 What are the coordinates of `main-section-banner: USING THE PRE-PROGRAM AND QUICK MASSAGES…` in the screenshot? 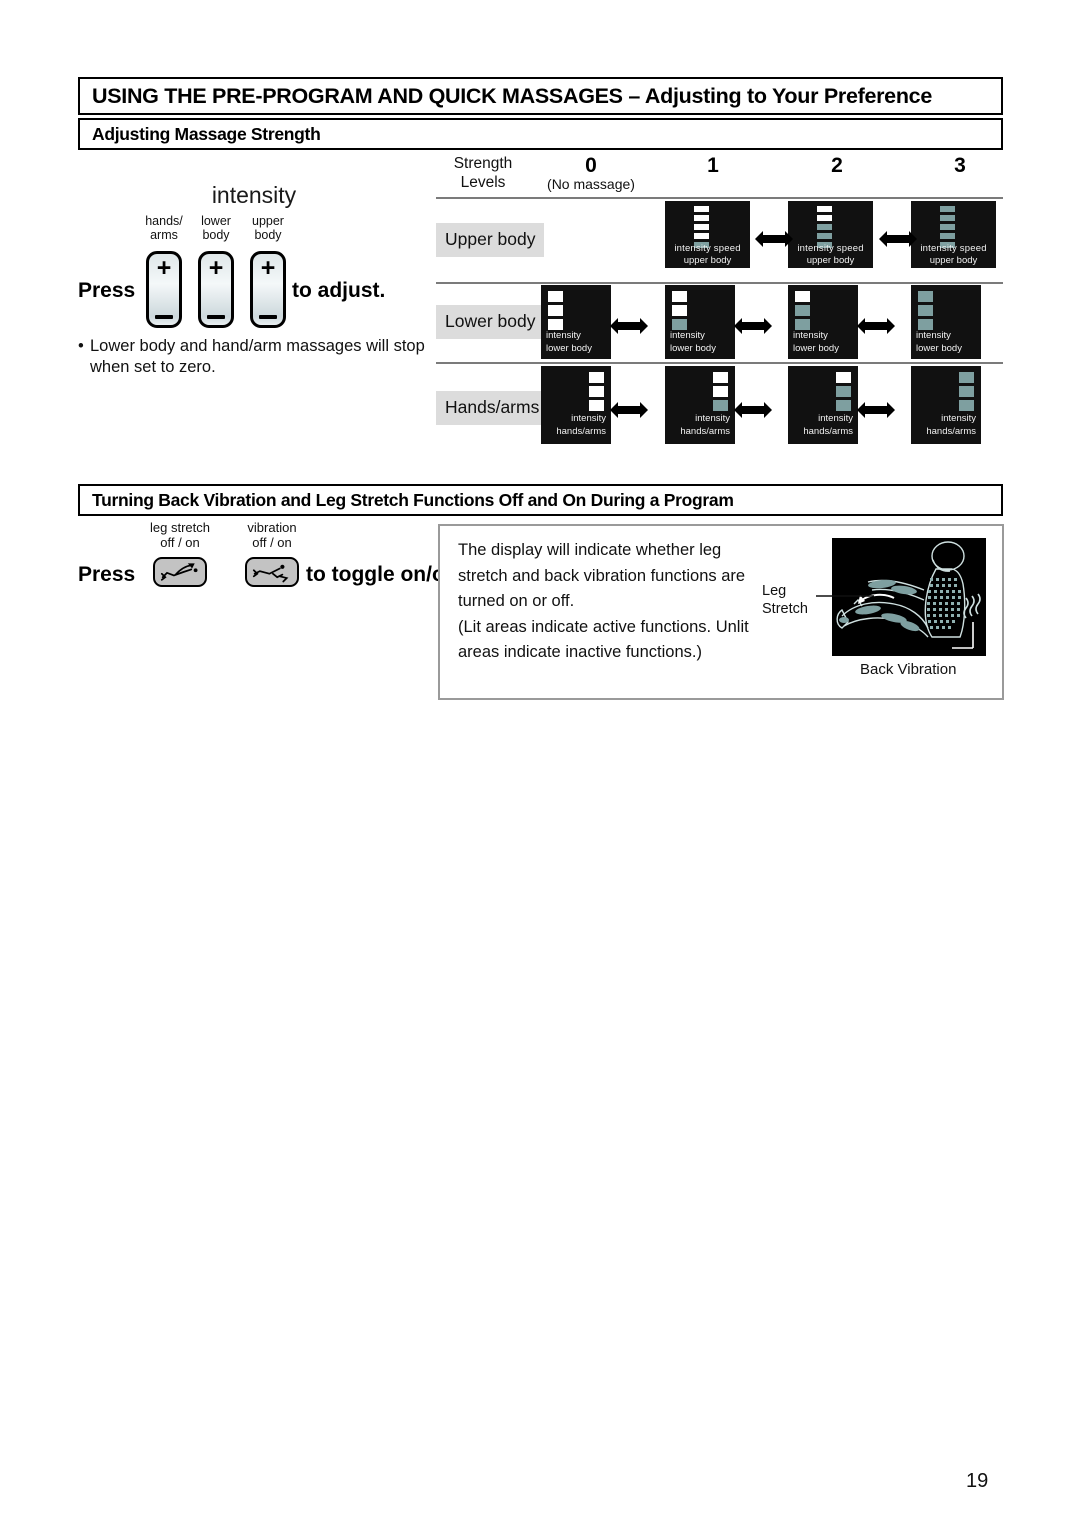 It's located at (540, 96).